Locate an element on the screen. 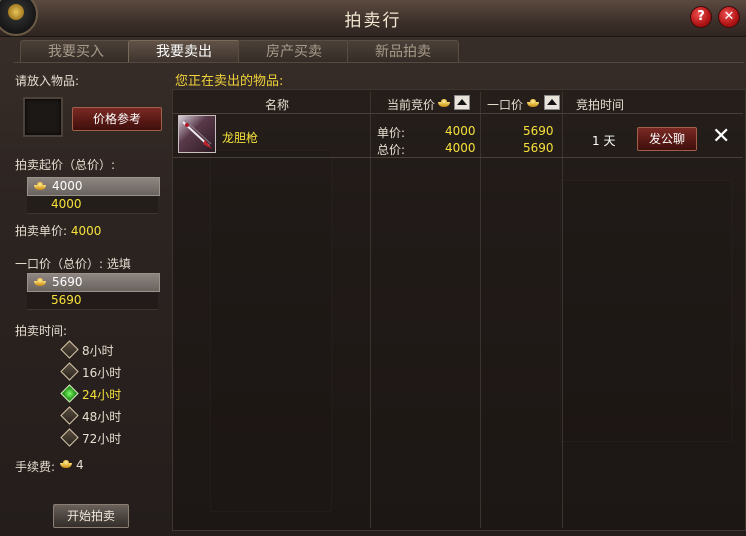 The height and width of the screenshot is (536, 746). header-divider is located at coordinates (458, 113).